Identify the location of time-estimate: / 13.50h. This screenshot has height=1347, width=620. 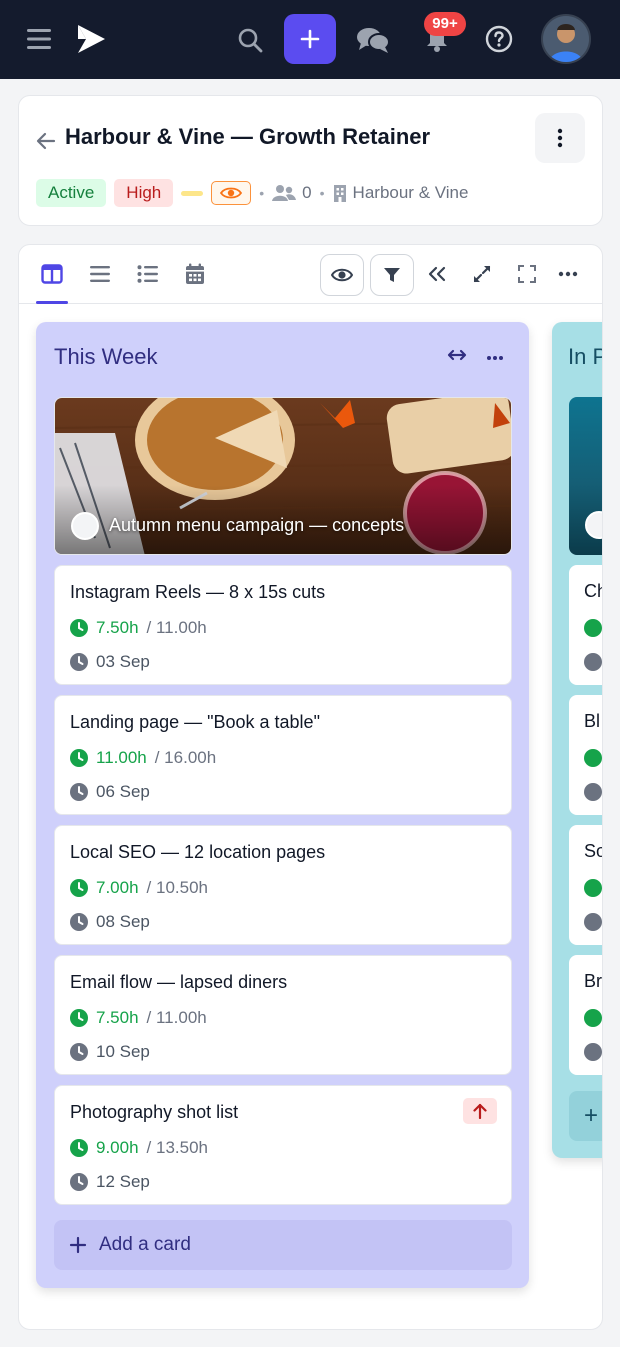
(177, 1147).